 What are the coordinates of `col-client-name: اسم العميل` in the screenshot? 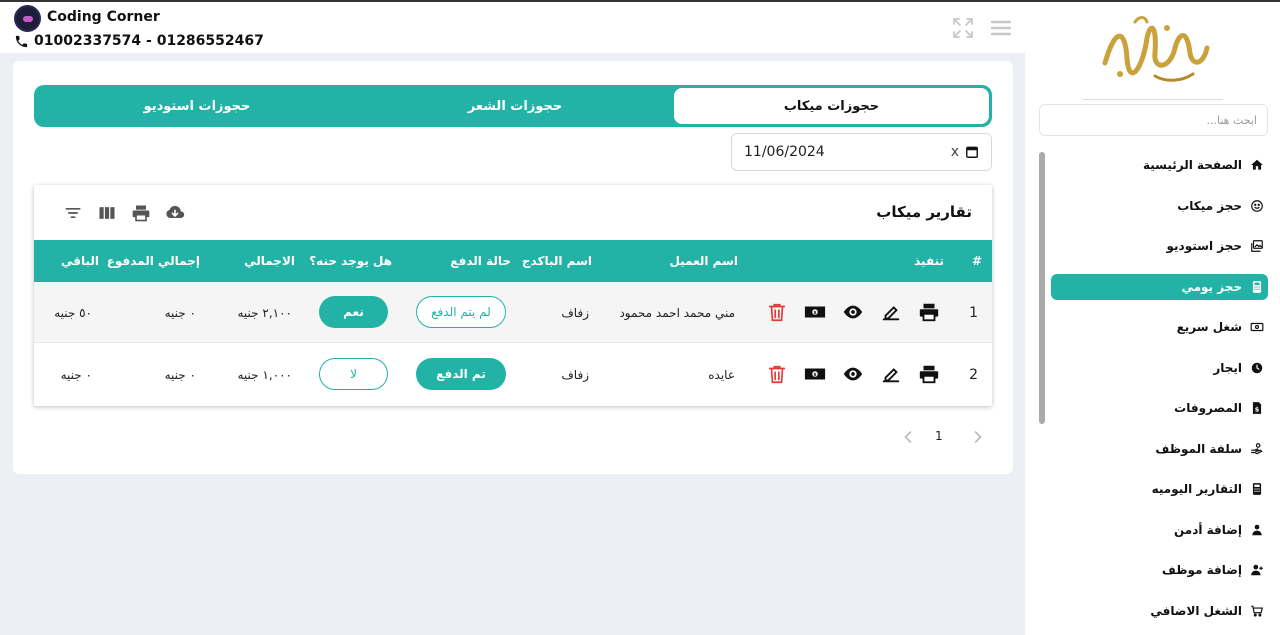 It's located at (703, 261).